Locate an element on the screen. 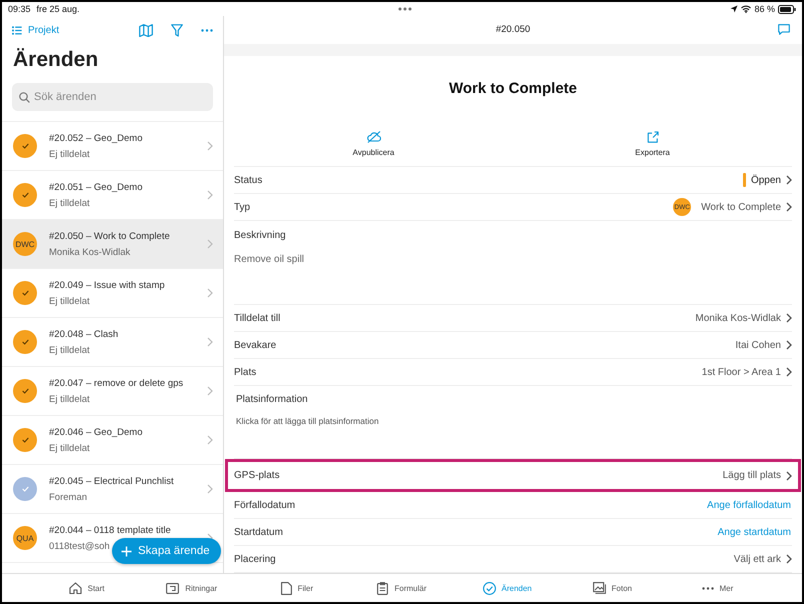 This screenshot has width=804, height=604. issue-avatar: DWC is located at coordinates (25, 244).